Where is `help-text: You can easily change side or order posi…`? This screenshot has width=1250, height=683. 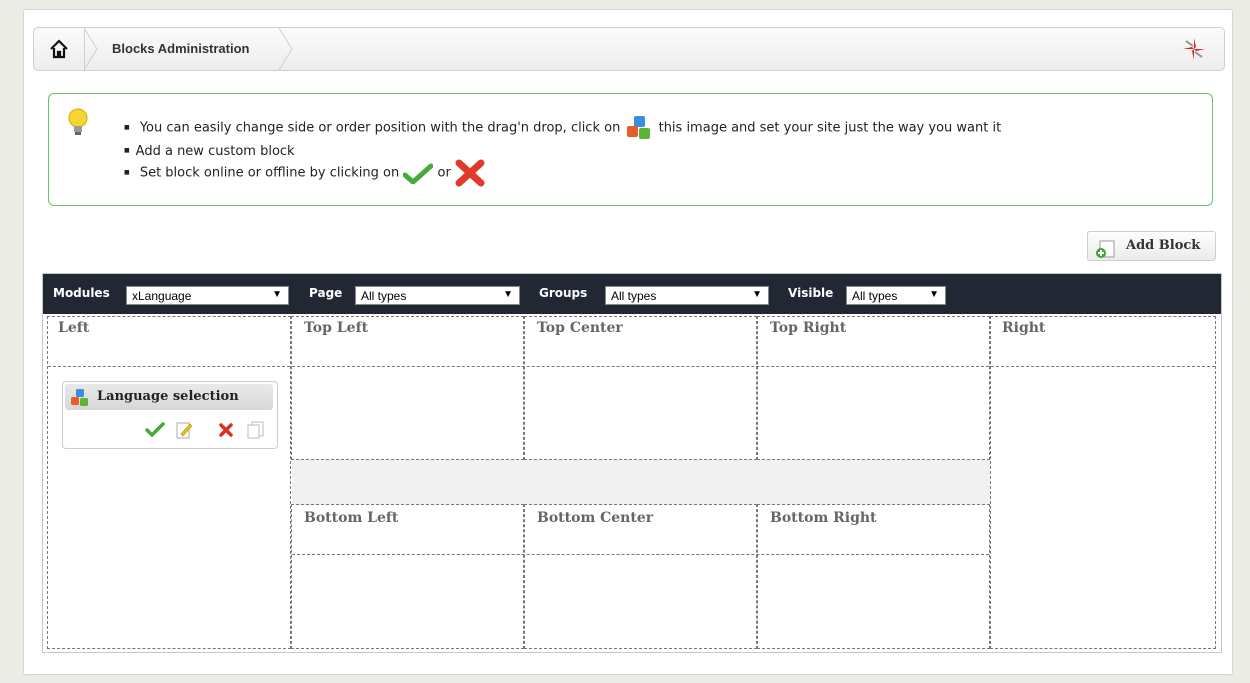
help-text: You can easily change side or order posi… is located at coordinates (380, 128).